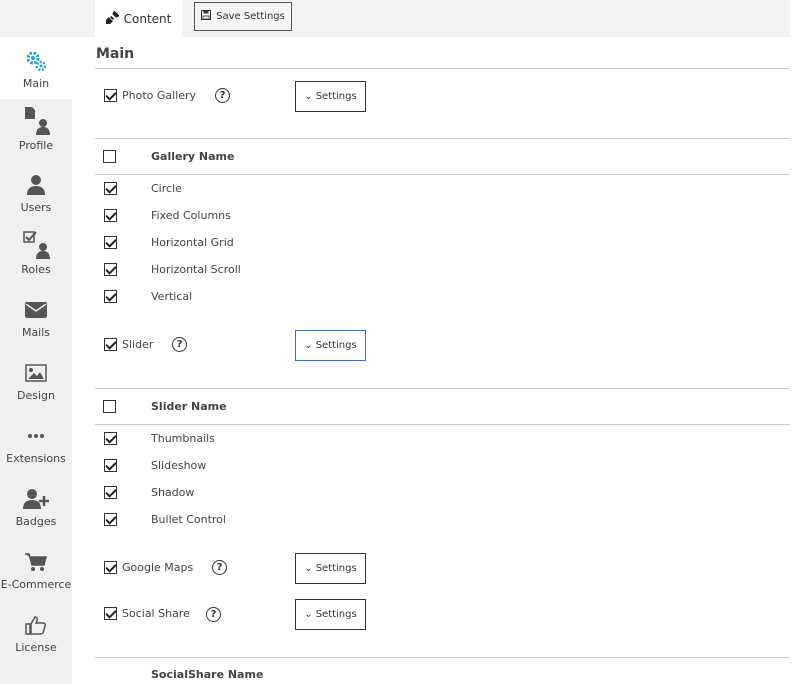 The image size is (800, 684). I want to click on sidebar-item-label: Mails, so click(36, 332).